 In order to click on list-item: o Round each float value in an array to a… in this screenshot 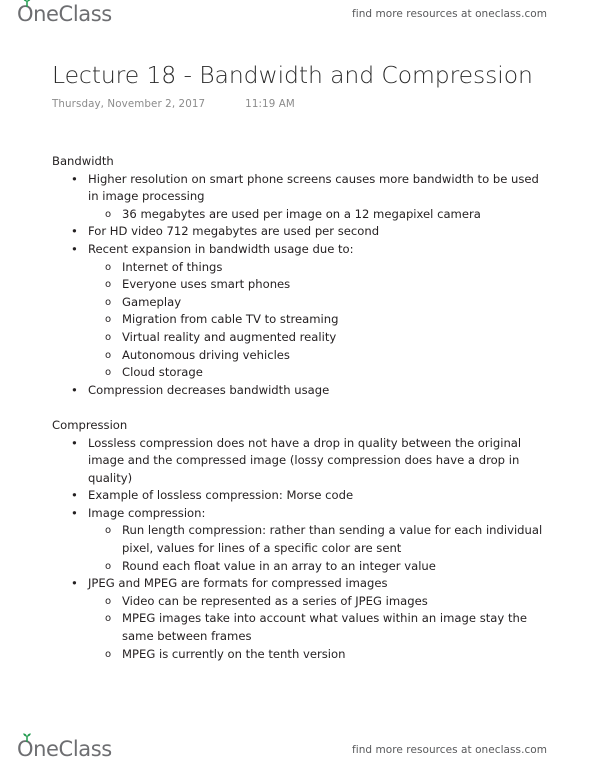, I will do `click(320, 567)`.